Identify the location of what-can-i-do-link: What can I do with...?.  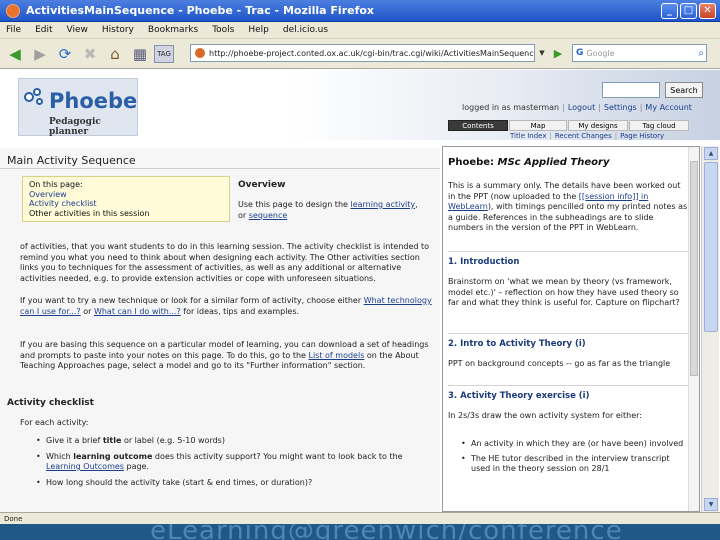
(137, 311).